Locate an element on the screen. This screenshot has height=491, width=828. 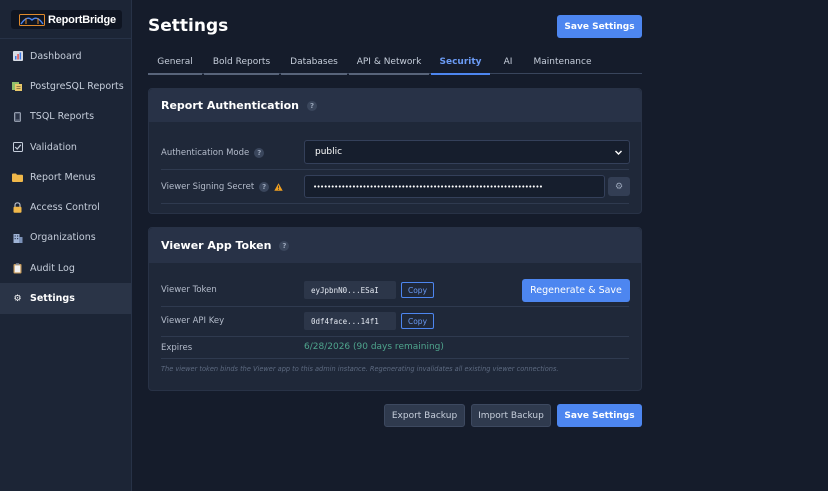
sidebar-item-label: TSQL Reports is located at coordinates (62, 117).